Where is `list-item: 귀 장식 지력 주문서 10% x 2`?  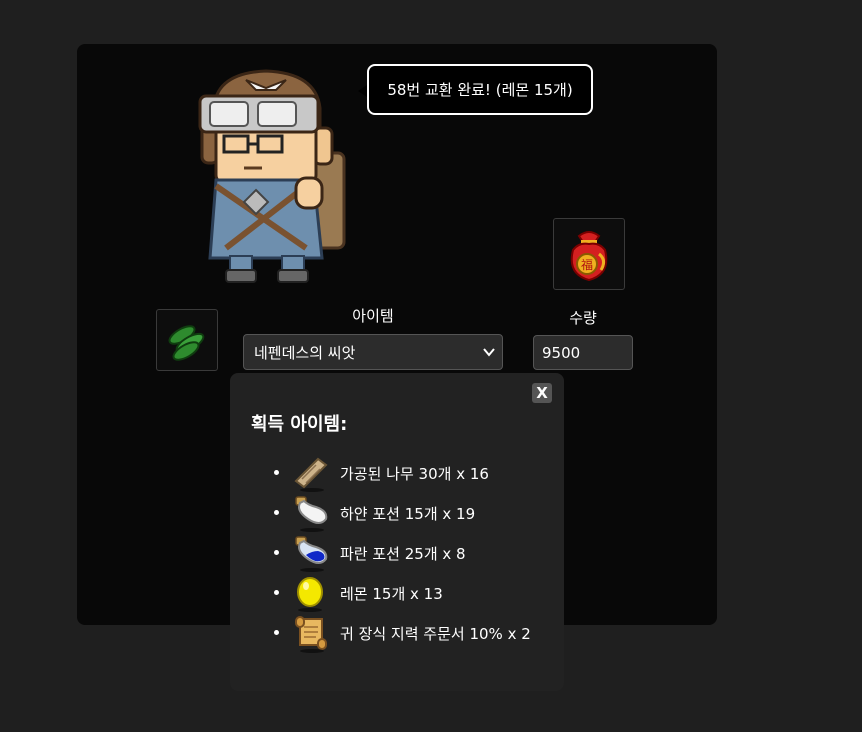
list-item: 귀 장식 지력 주문서 10% x 2 is located at coordinates (395, 633).